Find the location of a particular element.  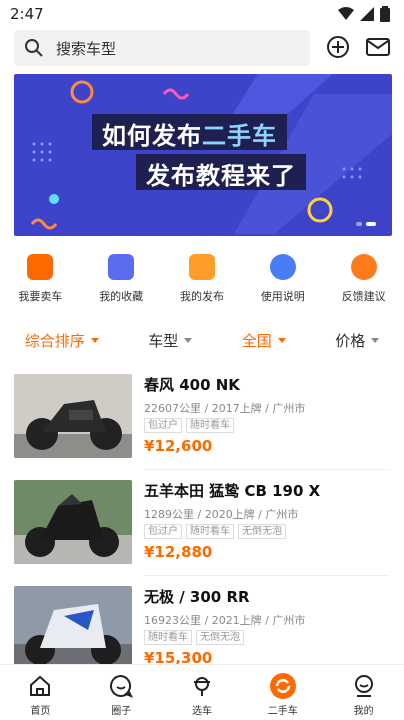

tab-profile: 我的 is located at coordinates (364, 692).